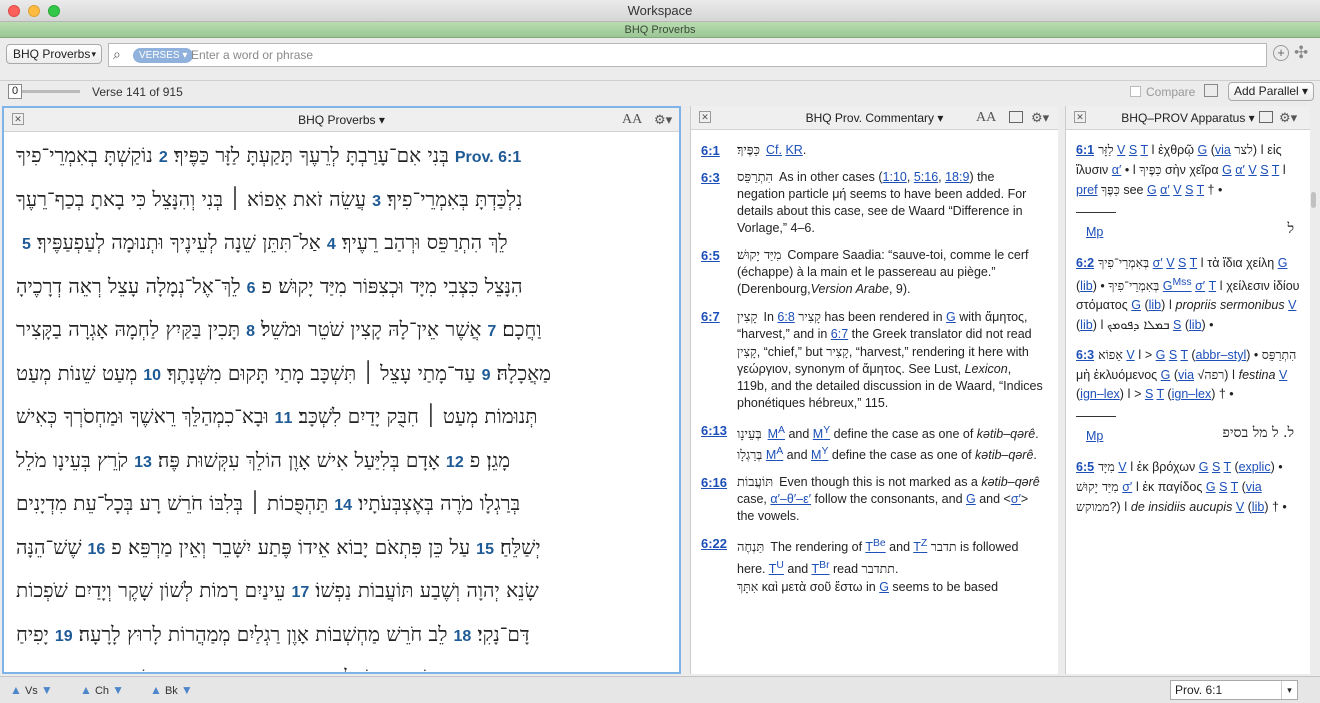 Image resolution: width=1320 pixels, height=703 pixels. What do you see at coordinates (371, 329) in the screenshot?
I see `hebrew-text: אֲשֶׁר אֵין־לָהּ קָצִין שֹׁטֵר וּמֹשֵׁל׃` at bounding box center [371, 329].